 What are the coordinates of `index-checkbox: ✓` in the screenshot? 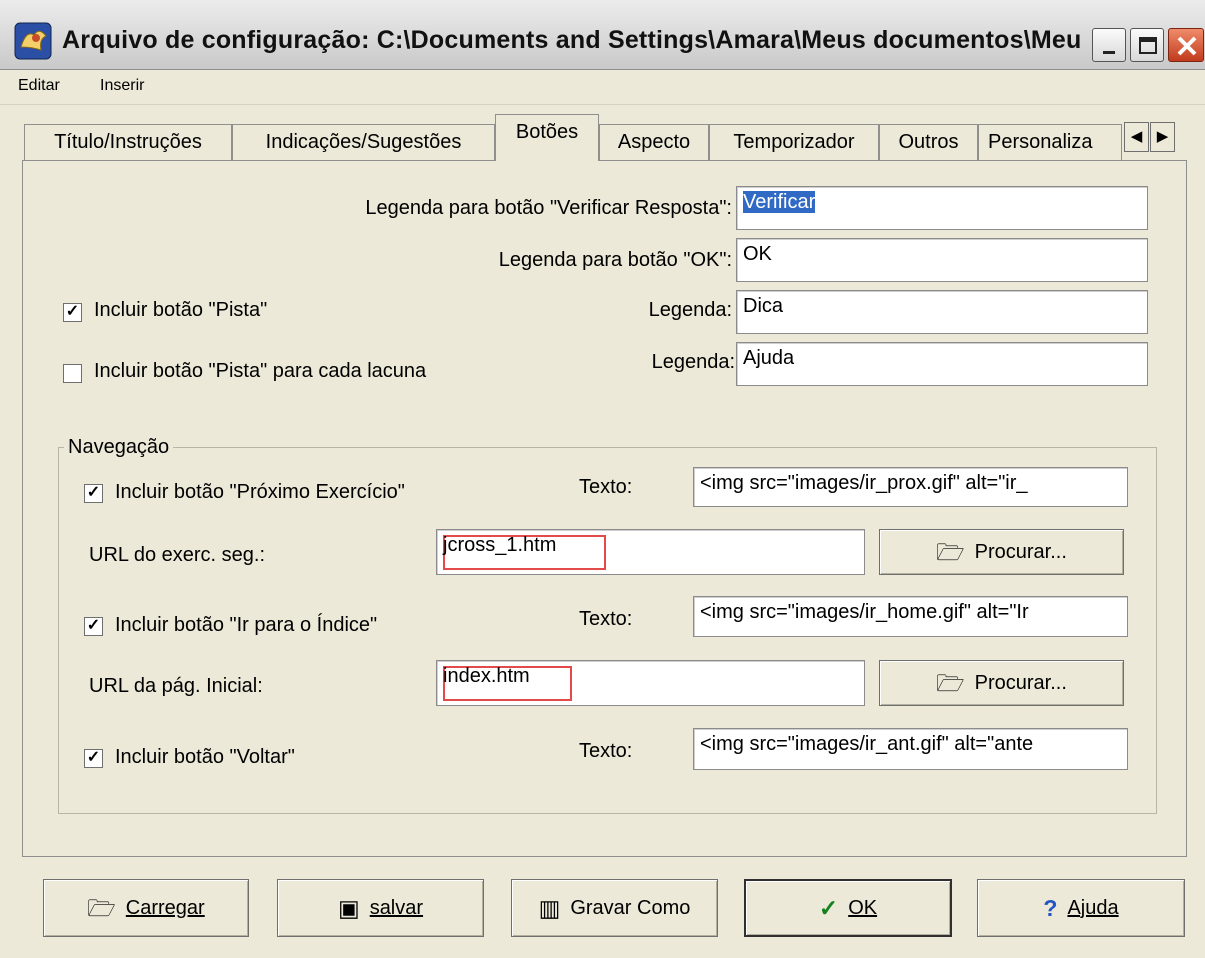 It's located at (93, 626).